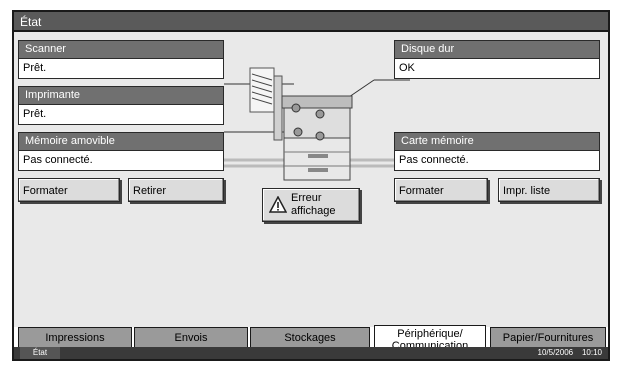 This screenshot has width=620, height=371. What do you see at coordinates (121, 68) in the screenshot?
I see `scanner-status: Prêt.` at bounding box center [121, 68].